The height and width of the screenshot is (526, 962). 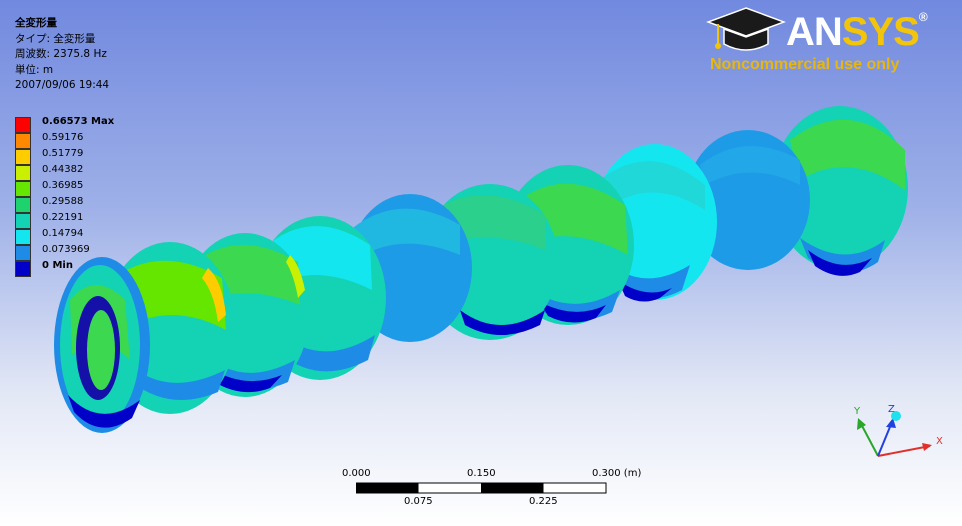 What do you see at coordinates (57, 265) in the screenshot?
I see `legend-label: 0 Min` at bounding box center [57, 265].